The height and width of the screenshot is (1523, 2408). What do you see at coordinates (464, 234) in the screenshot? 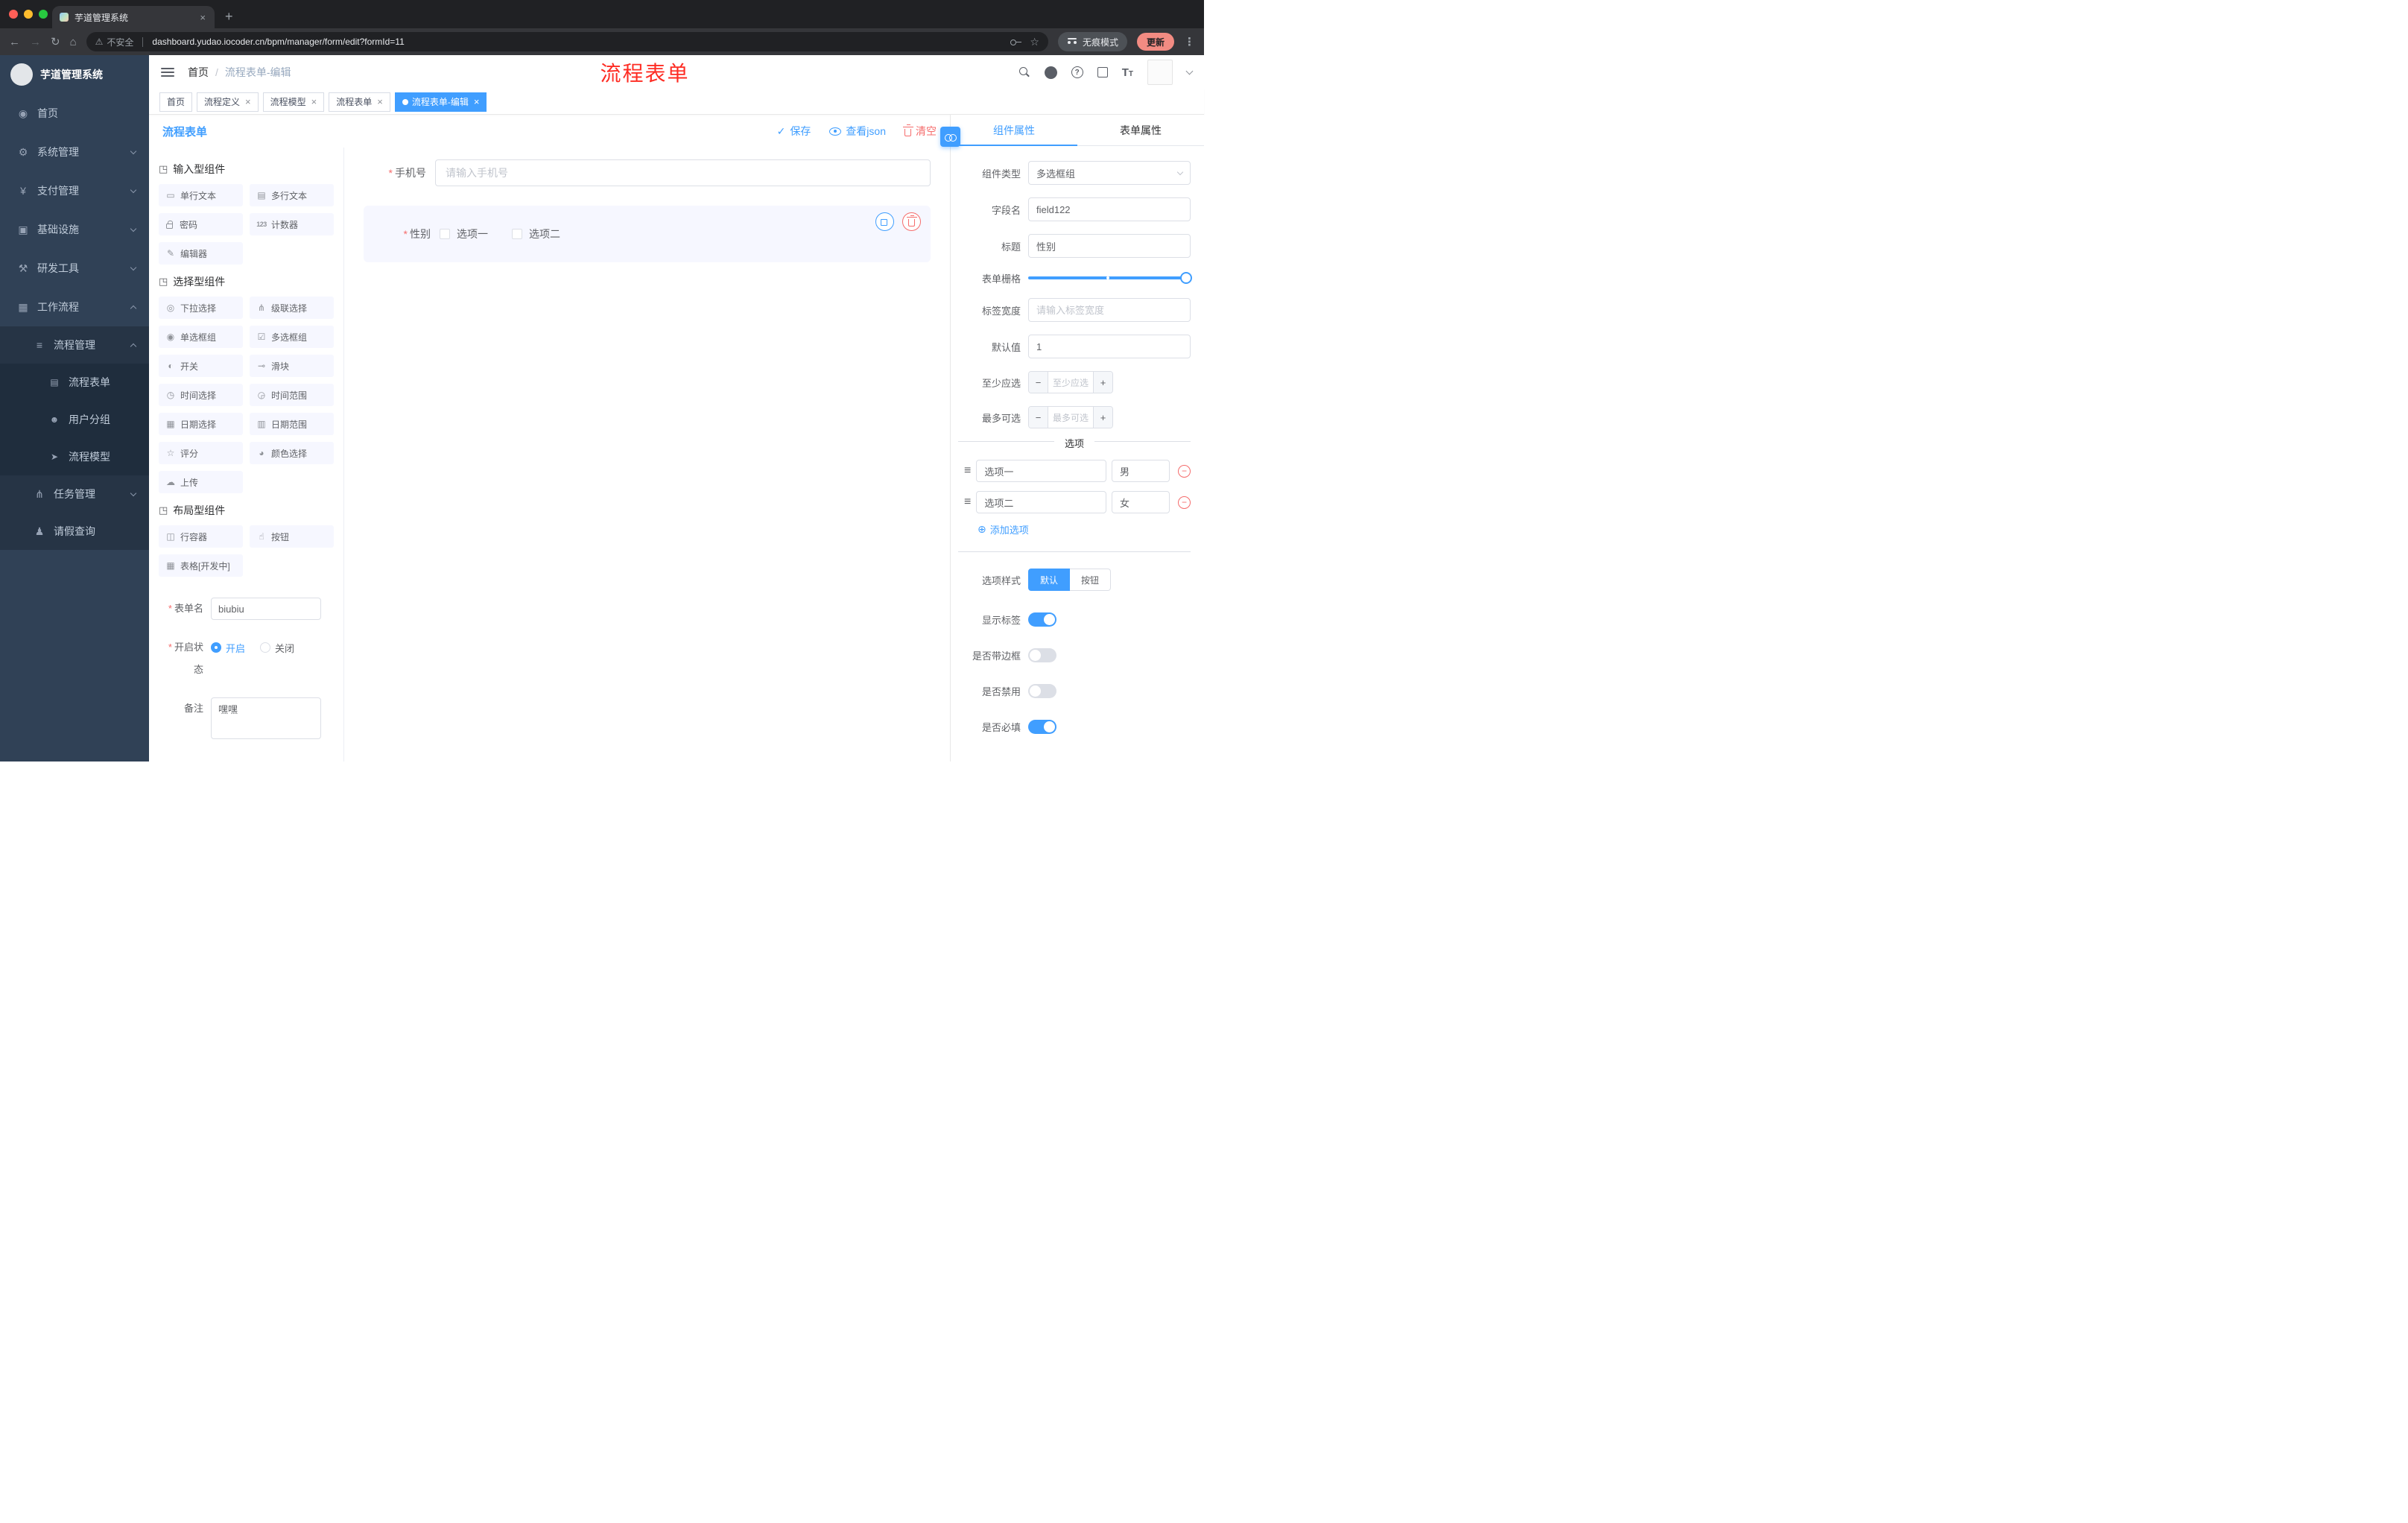
I see `gender-option1-checkbox: 选项一` at bounding box center [464, 234].